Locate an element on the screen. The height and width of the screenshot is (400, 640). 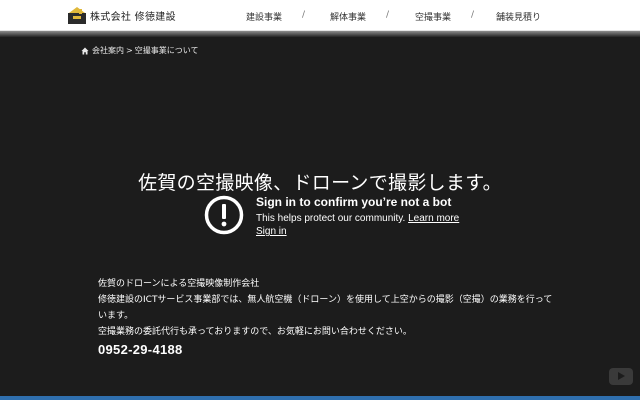
breadcrumb: 会社案内 > 空撮事業について is located at coordinates (139, 50).